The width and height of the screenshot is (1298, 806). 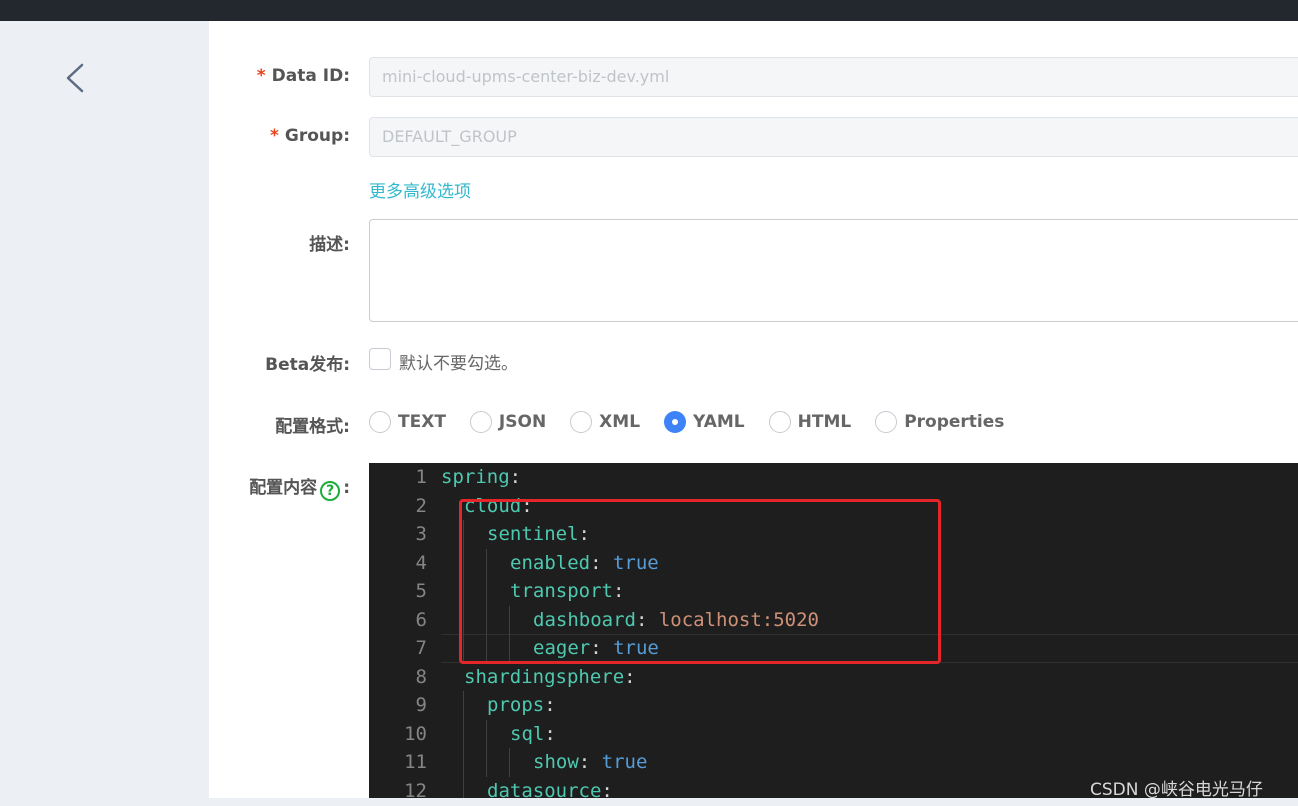 What do you see at coordinates (833, 677) in the screenshot?
I see `code-line: 8 shardingsphere:` at bounding box center [833, 677].